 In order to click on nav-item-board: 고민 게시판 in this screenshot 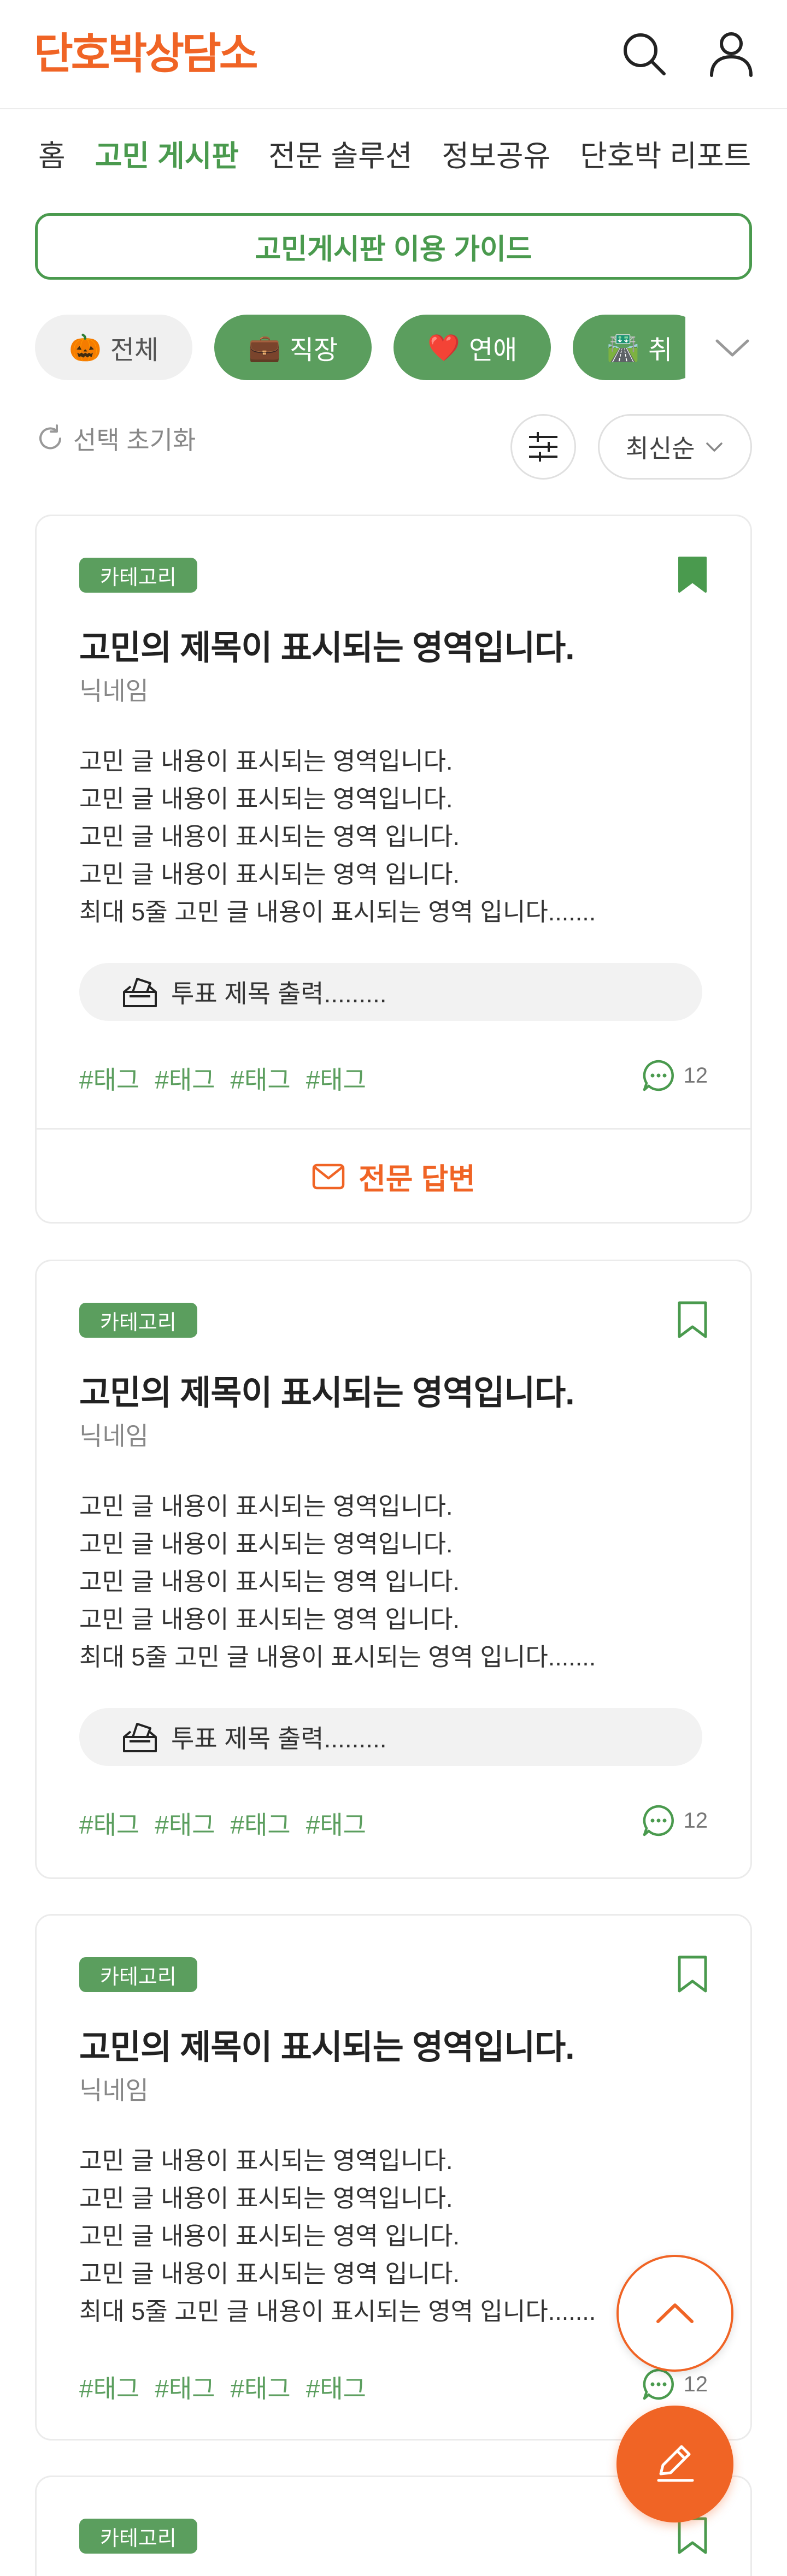, I will do `click(167, 153)`.